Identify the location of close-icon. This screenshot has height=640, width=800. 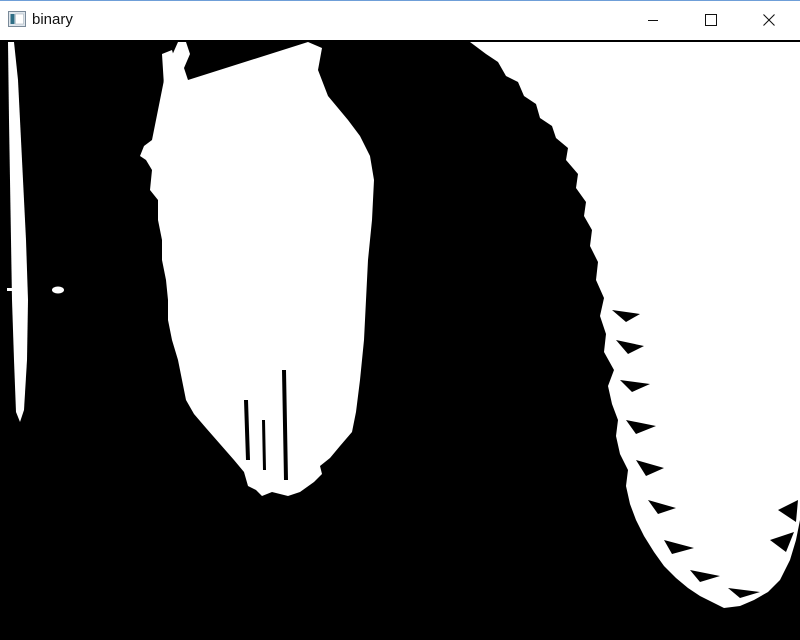
(769, 20).